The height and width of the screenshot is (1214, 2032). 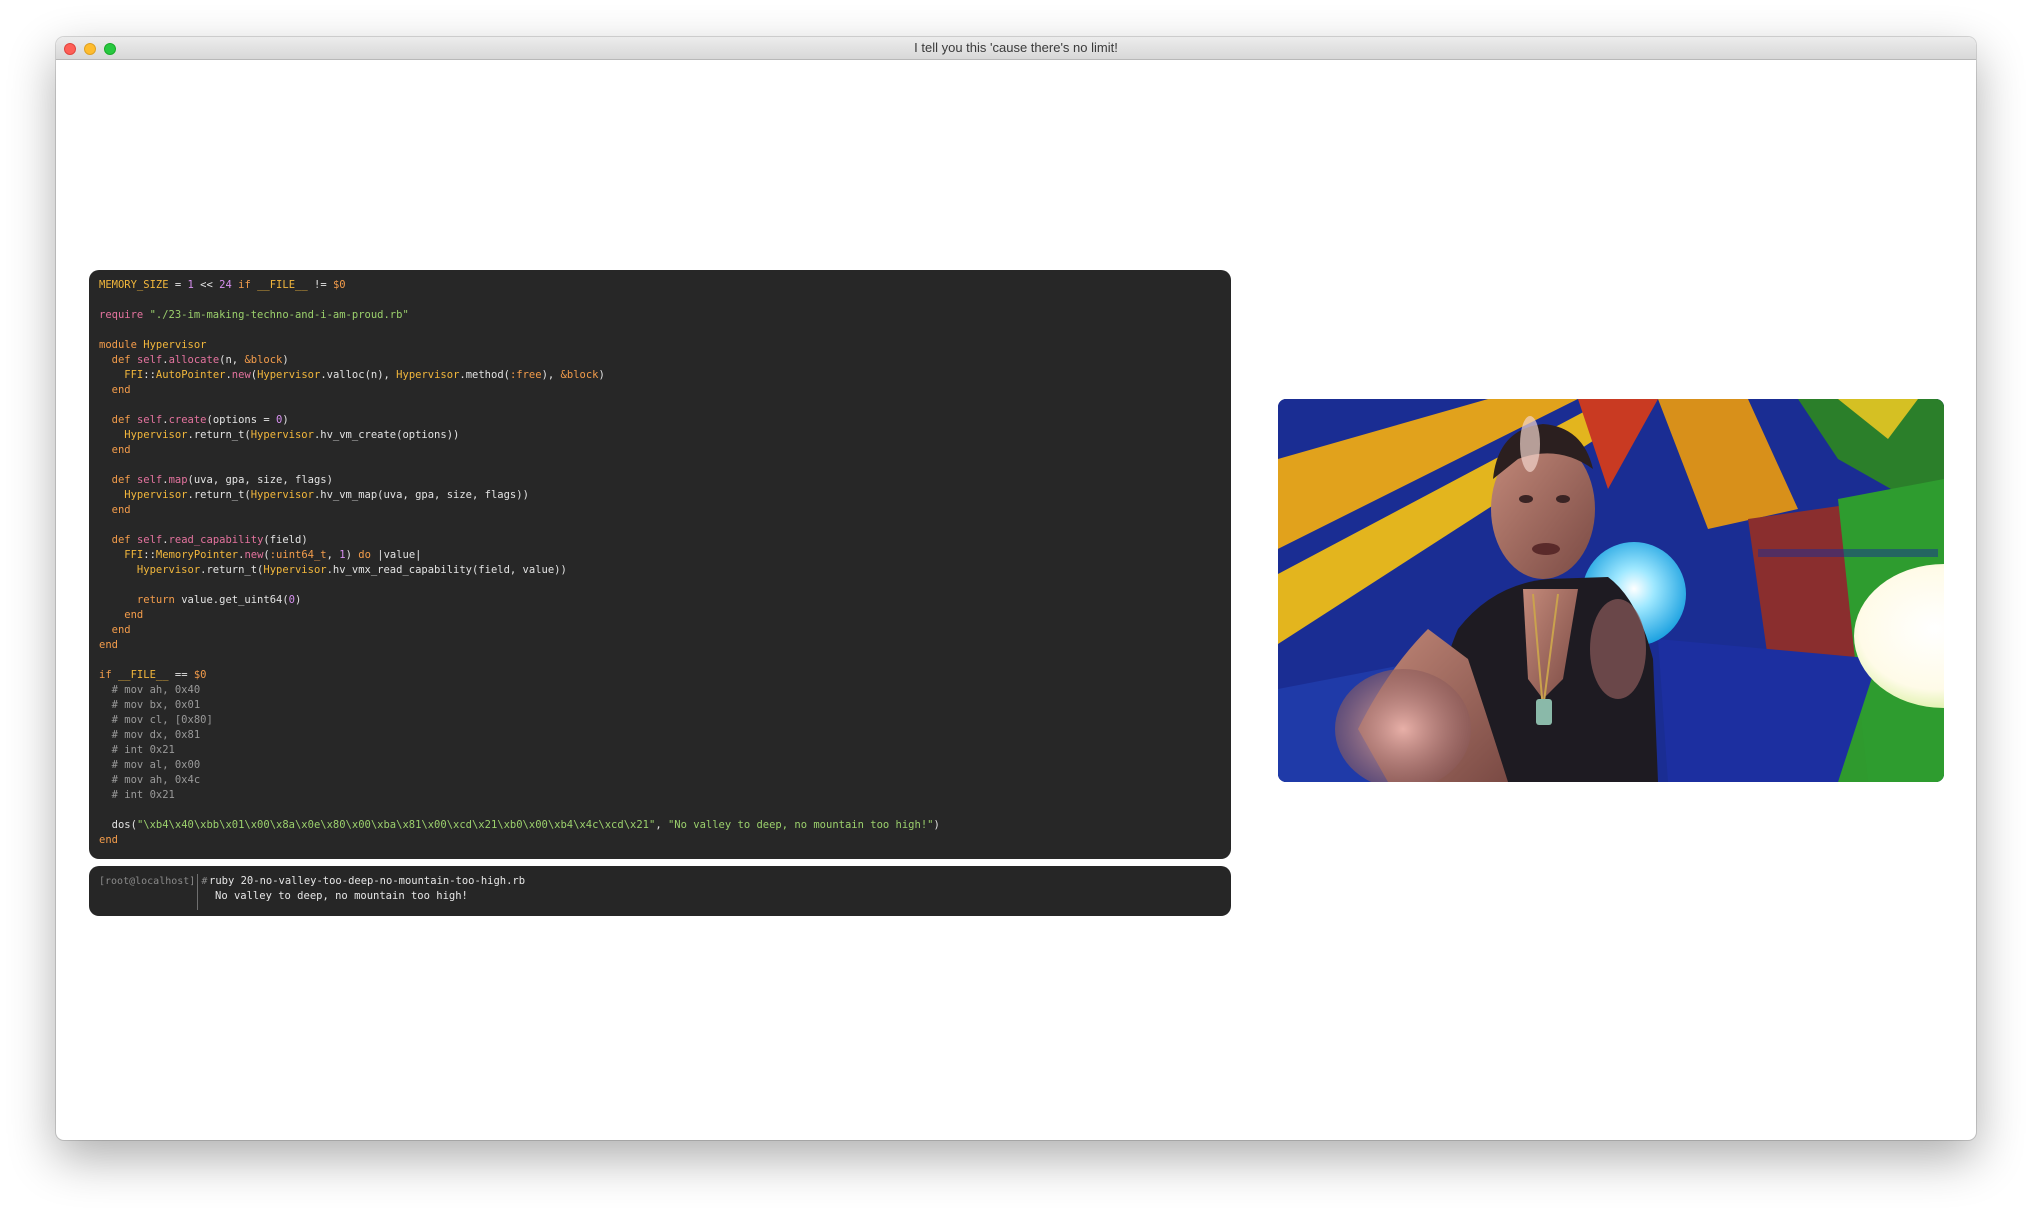 I want to click on code-line: def self.create(options = 0), so click(x=660, y=420).